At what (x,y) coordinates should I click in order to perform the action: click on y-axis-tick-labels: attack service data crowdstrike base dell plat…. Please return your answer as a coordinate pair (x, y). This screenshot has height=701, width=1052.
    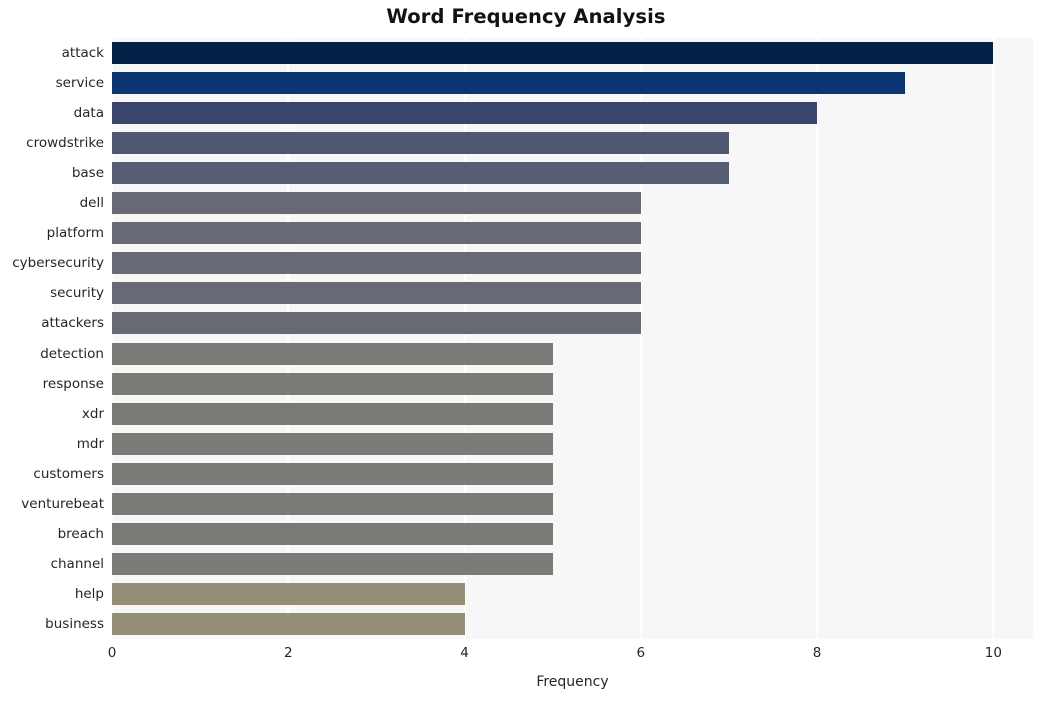
    Looking at the image, I should click on (52, 338).